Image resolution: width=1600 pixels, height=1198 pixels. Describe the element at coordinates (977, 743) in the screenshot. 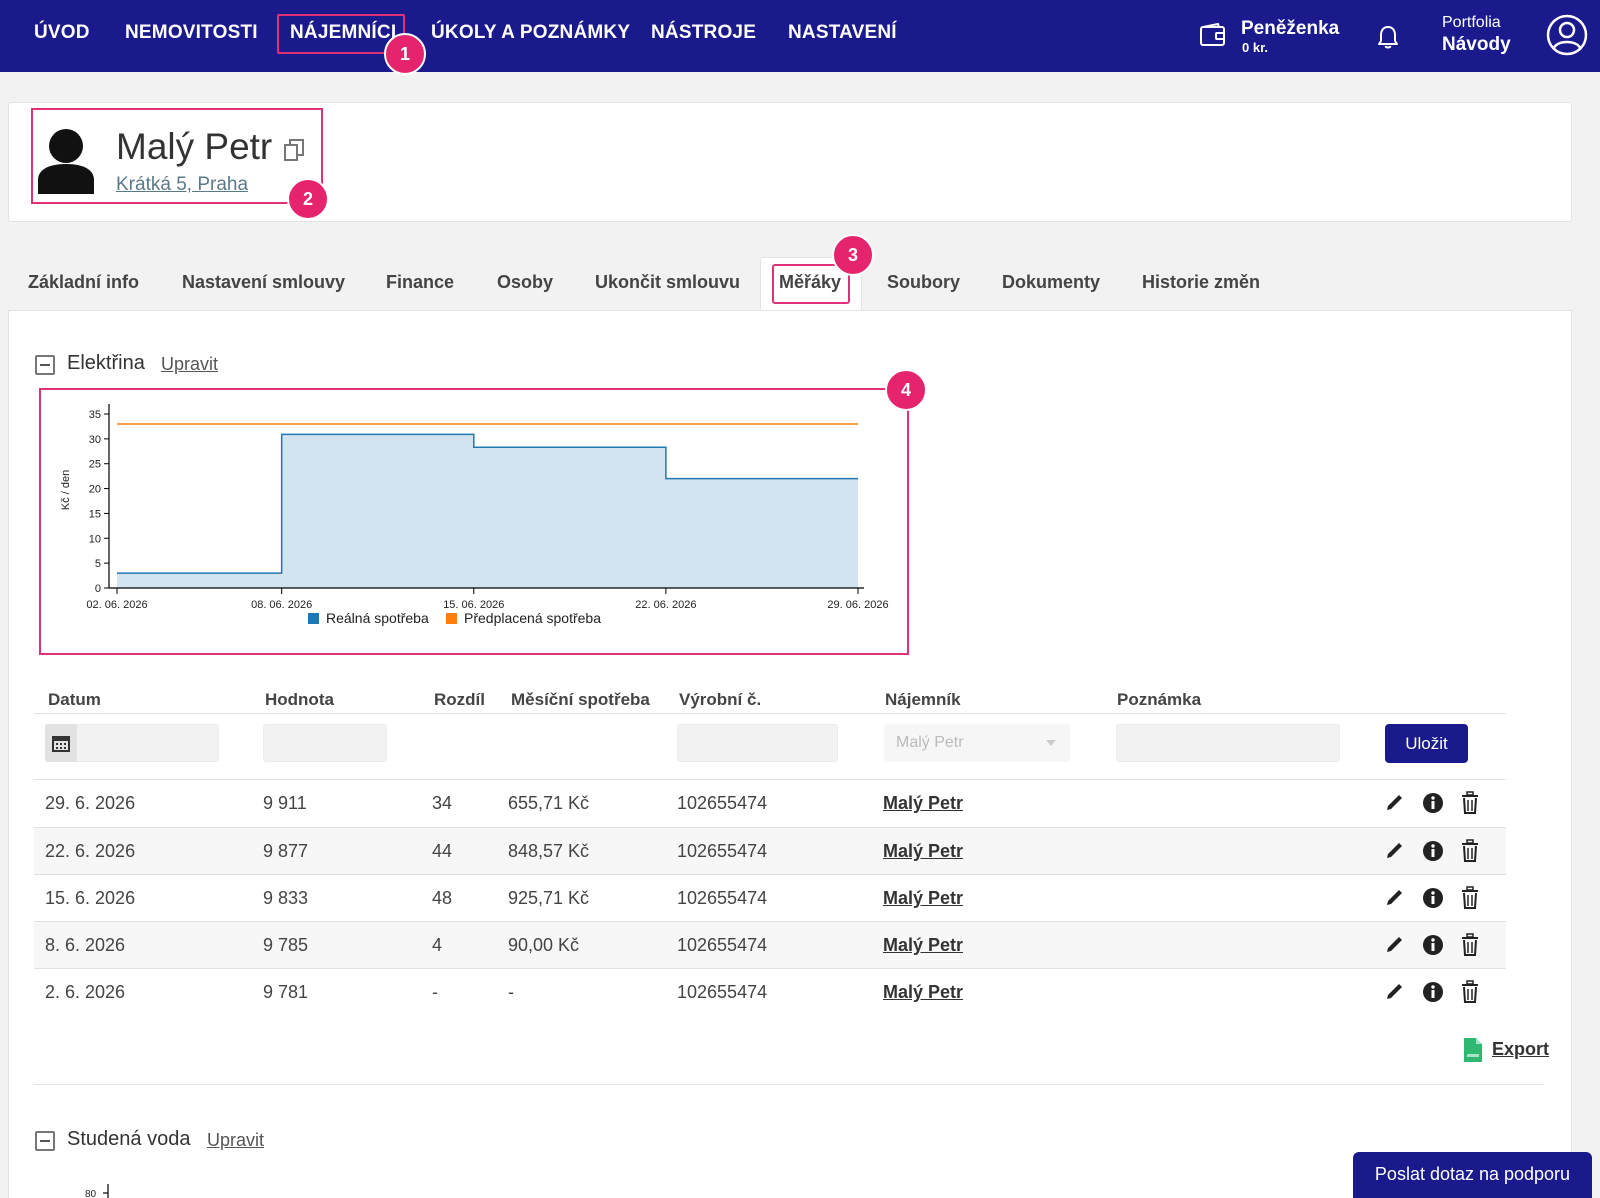

I see `tenant-select: Malý Petr` at that location.